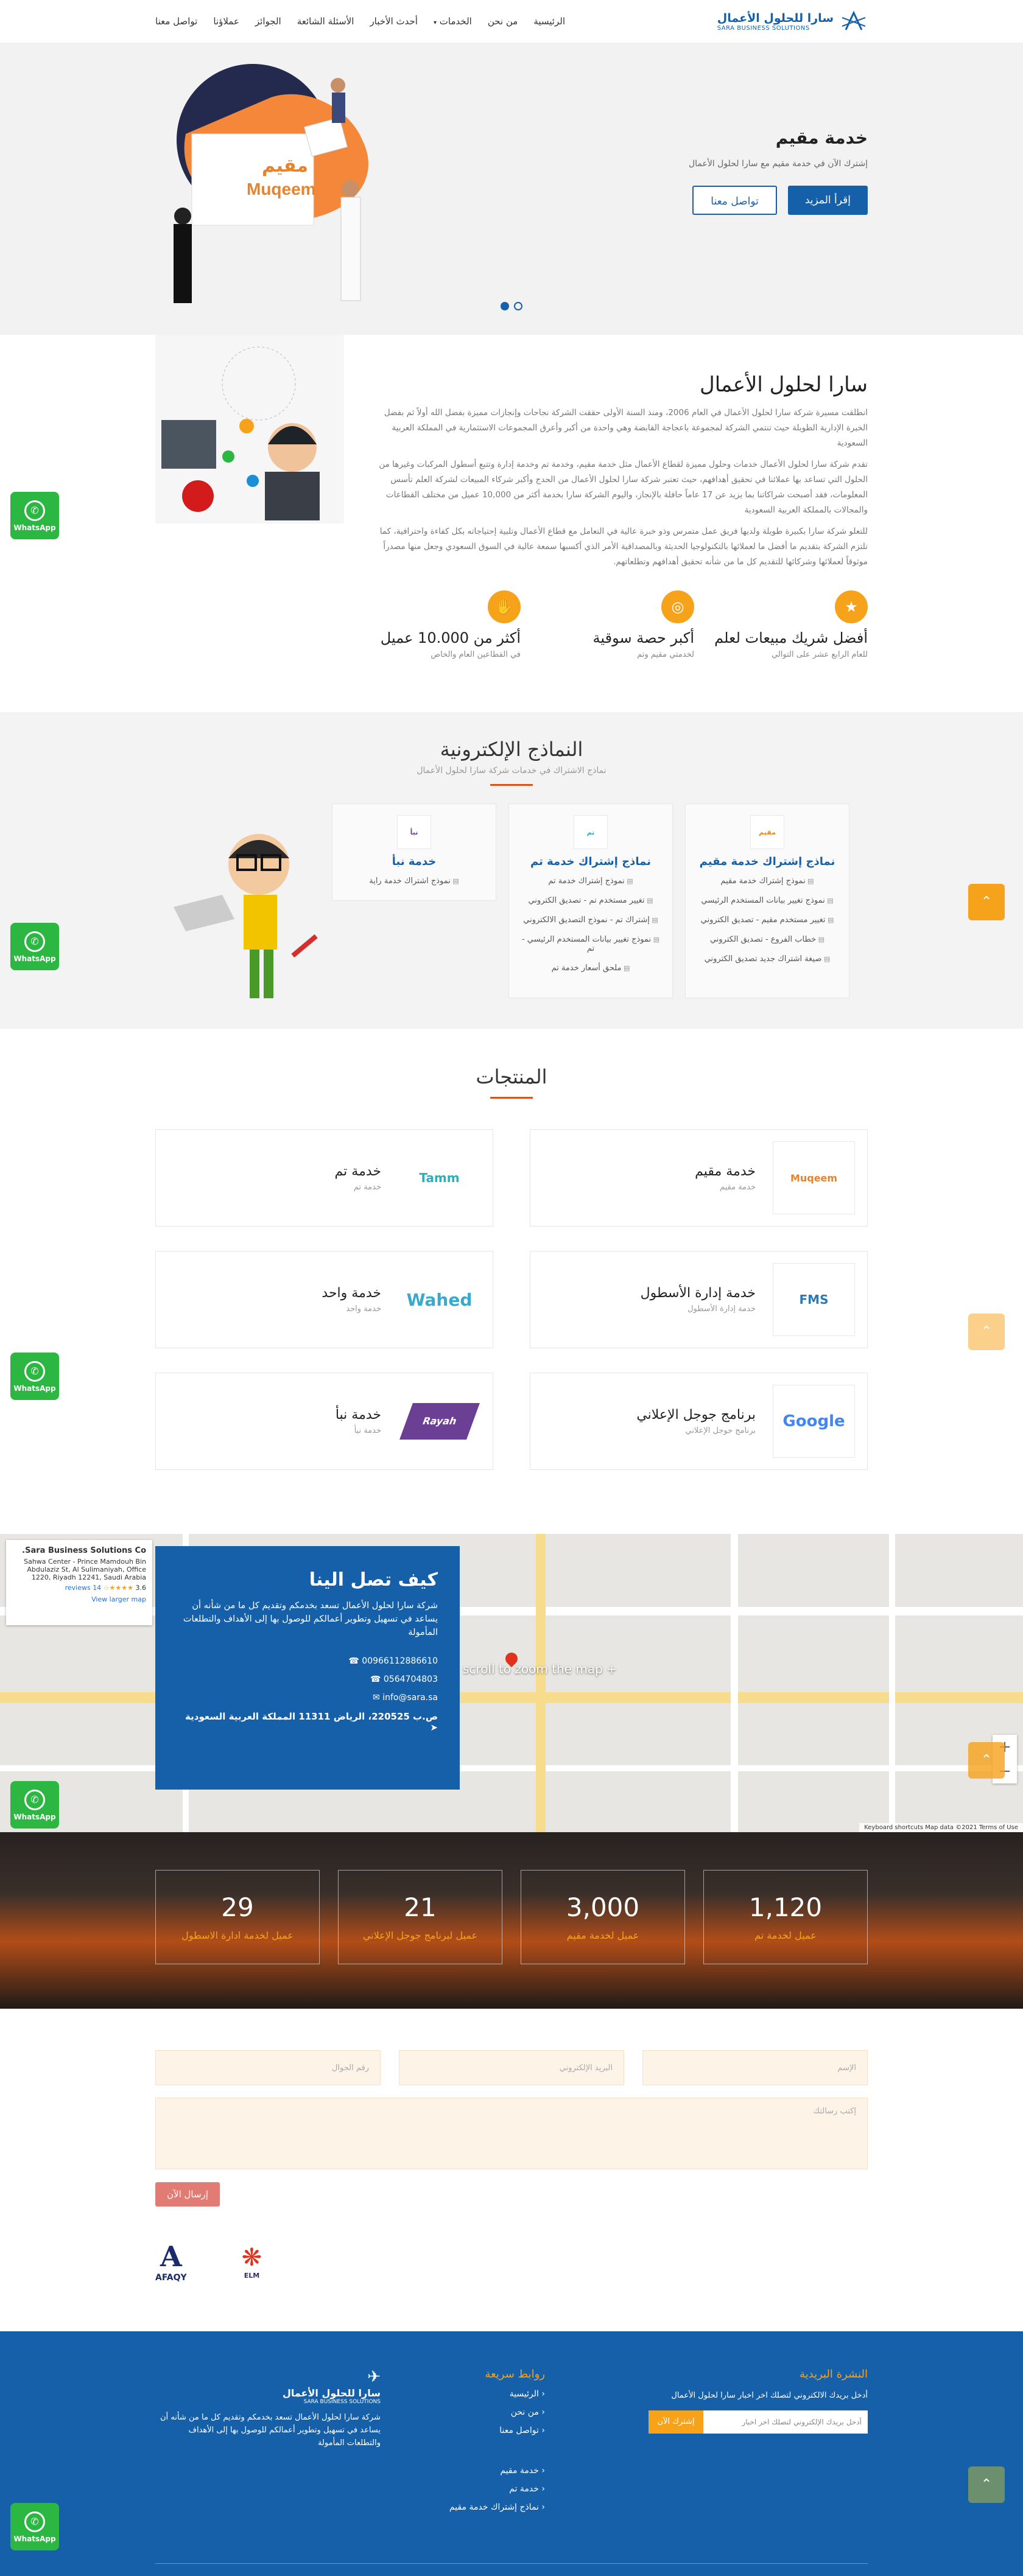  What do you see at coordinates (268, 2067) in the screenshot?
I see `phone-field: رقم الجوال` at bounding box center [268, 2067].